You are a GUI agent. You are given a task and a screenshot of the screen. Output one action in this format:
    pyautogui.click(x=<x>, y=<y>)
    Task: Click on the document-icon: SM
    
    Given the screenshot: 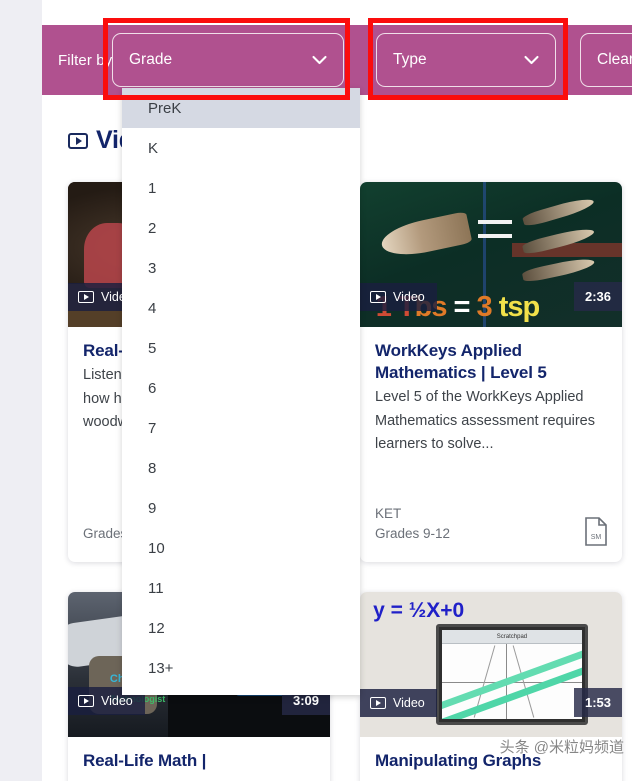 What is the action you would take?
    pyautogui.click(x=596, y=531)
    